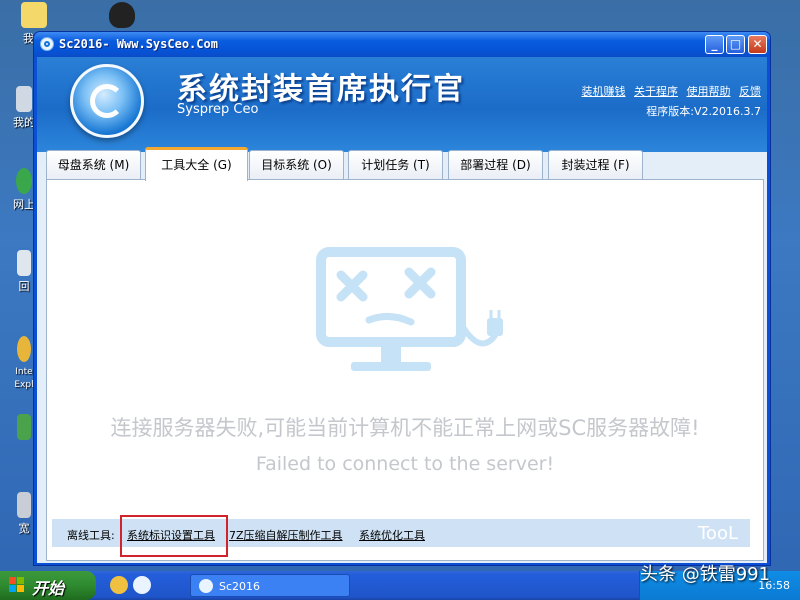 Image resolution: width=800 pixels, height=600 pixels. What do you see at coordinates (24, 263) in the screenshot?
I see `recycle-bin-icon` at bounding box center [24, 263].